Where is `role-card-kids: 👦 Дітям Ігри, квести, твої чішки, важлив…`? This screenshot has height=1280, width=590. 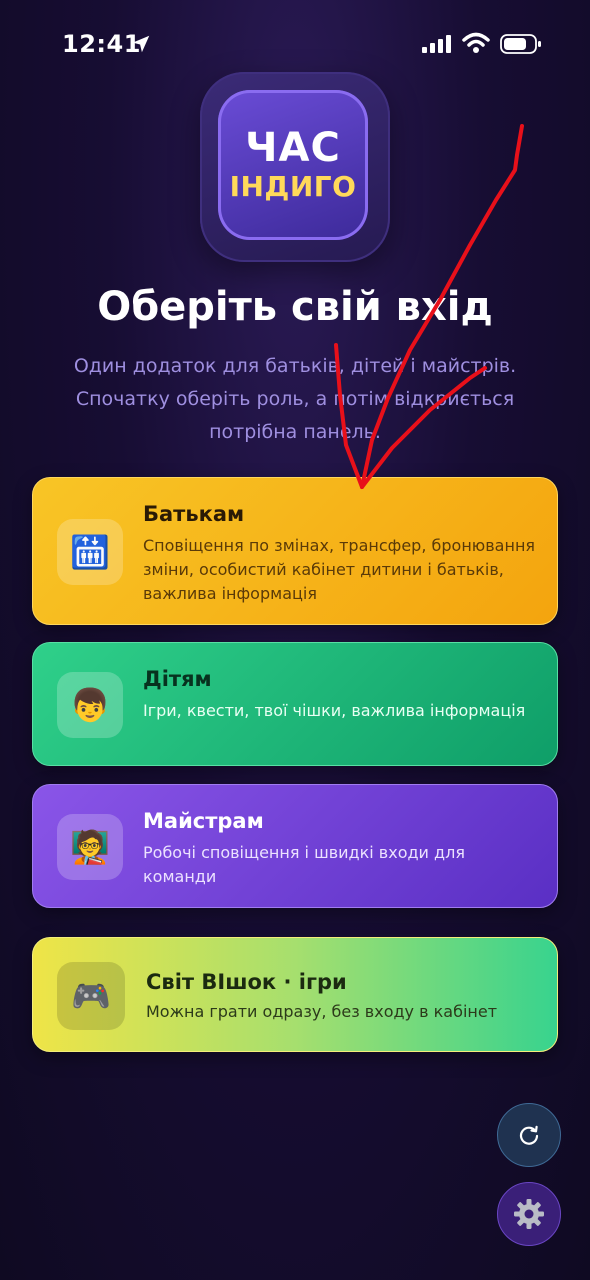
role-card-kids: 👦 Дітям Ігри, квести, твої чішки, важлив… is located at coordinates (295, 704).